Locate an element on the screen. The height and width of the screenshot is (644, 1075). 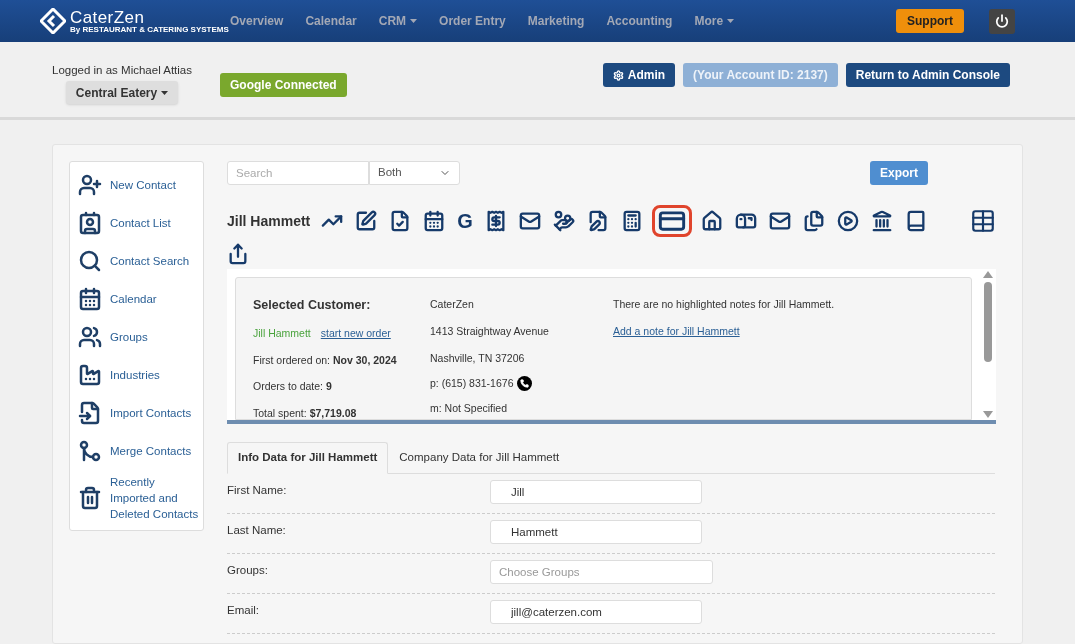
logged-in-text: Logged in as Michael Attias is located at coordinates (122, 70).